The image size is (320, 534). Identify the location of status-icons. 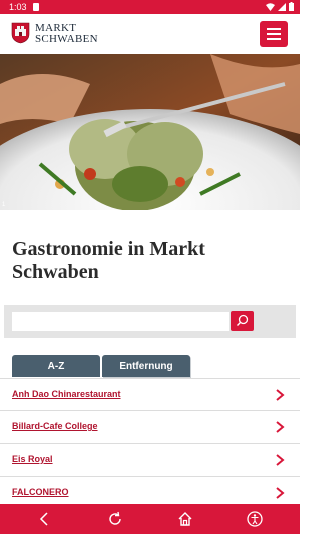
(280, 6).